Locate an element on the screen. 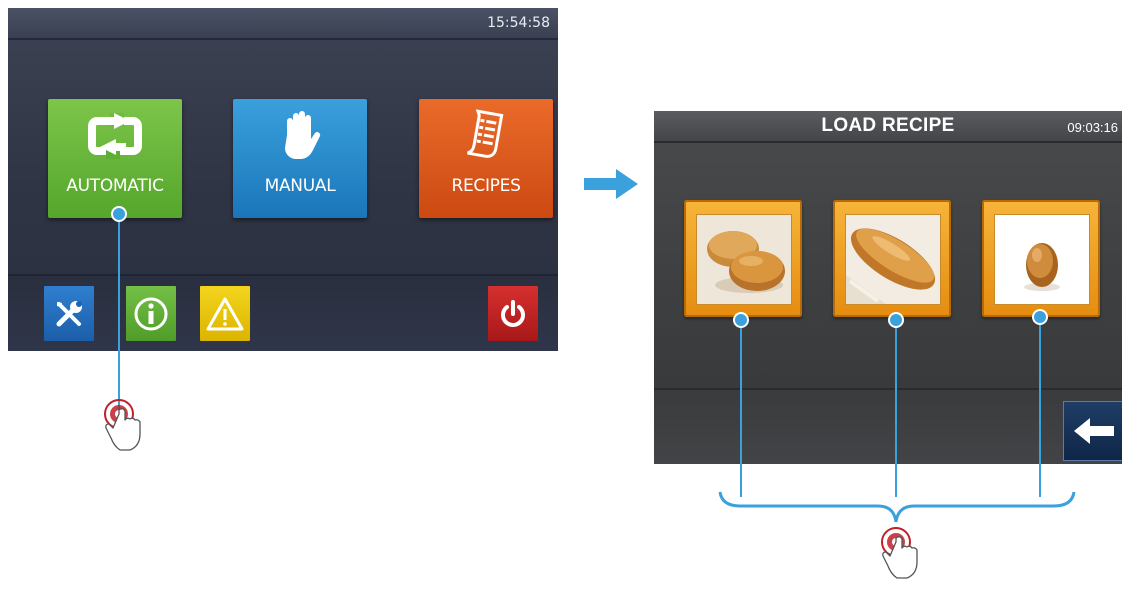 The image size is (1122, 594). top-status-bar: LOAD RECIPE 09:03:16 is located at coordinates (888, 127).